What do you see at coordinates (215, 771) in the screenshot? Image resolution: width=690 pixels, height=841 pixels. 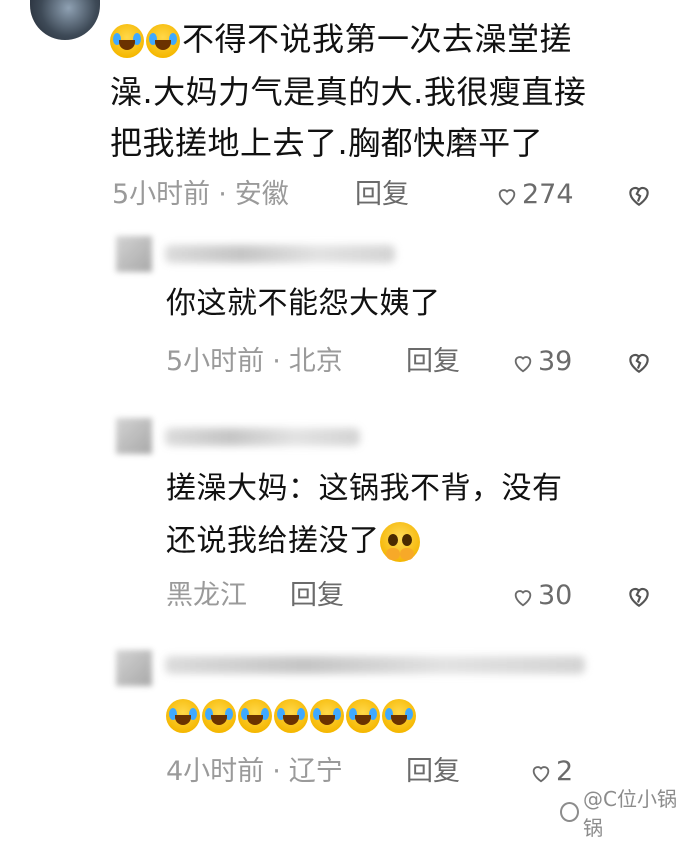 I see `comment-time: 4小时前` at bounding box center [215, 771].